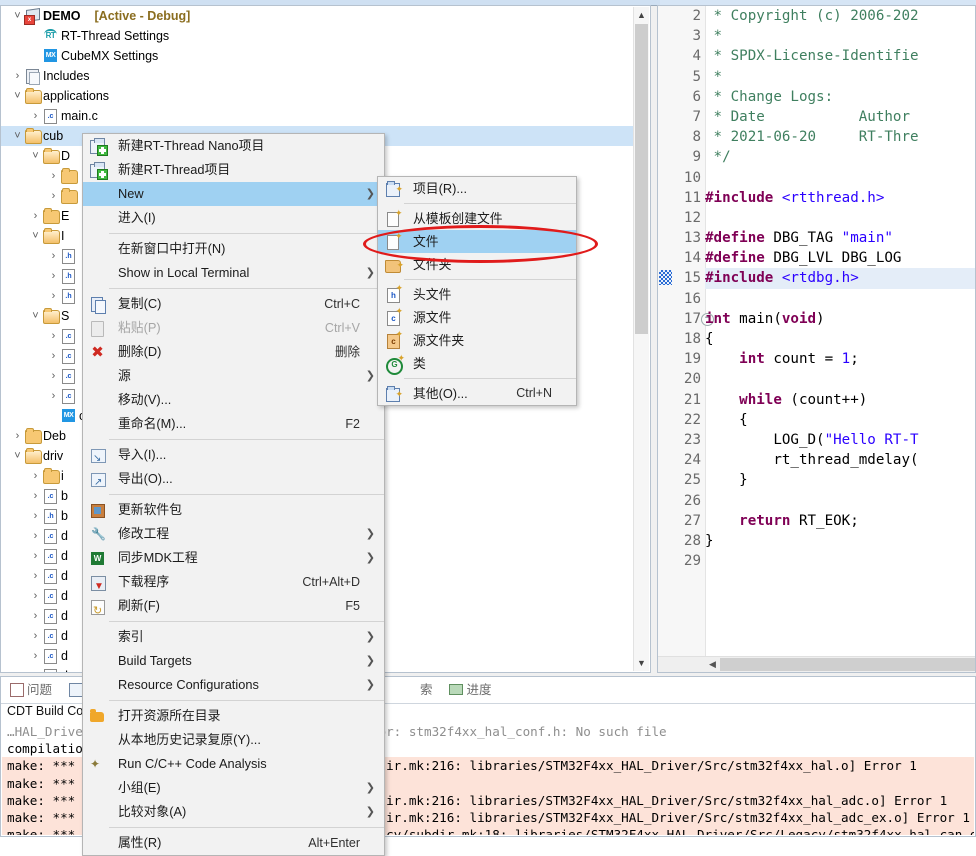 The image size is (976, 856). Describe the element at coordinates (840, 198) in the screenshot. I see `code-line: #include <rtthread.h>` at that location.